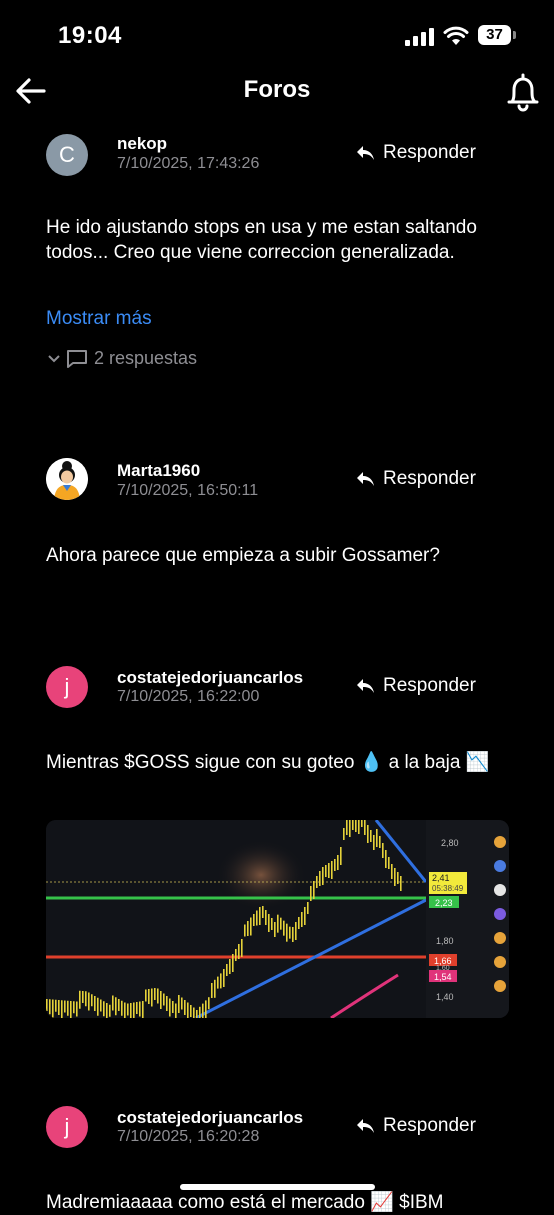 The height and width of the screenshot is (1215, 554). What do you see at coordinates (99, 319) in the screenshot?
I see `show-more-link: Mostrar más` at bounding box center [99, 319].